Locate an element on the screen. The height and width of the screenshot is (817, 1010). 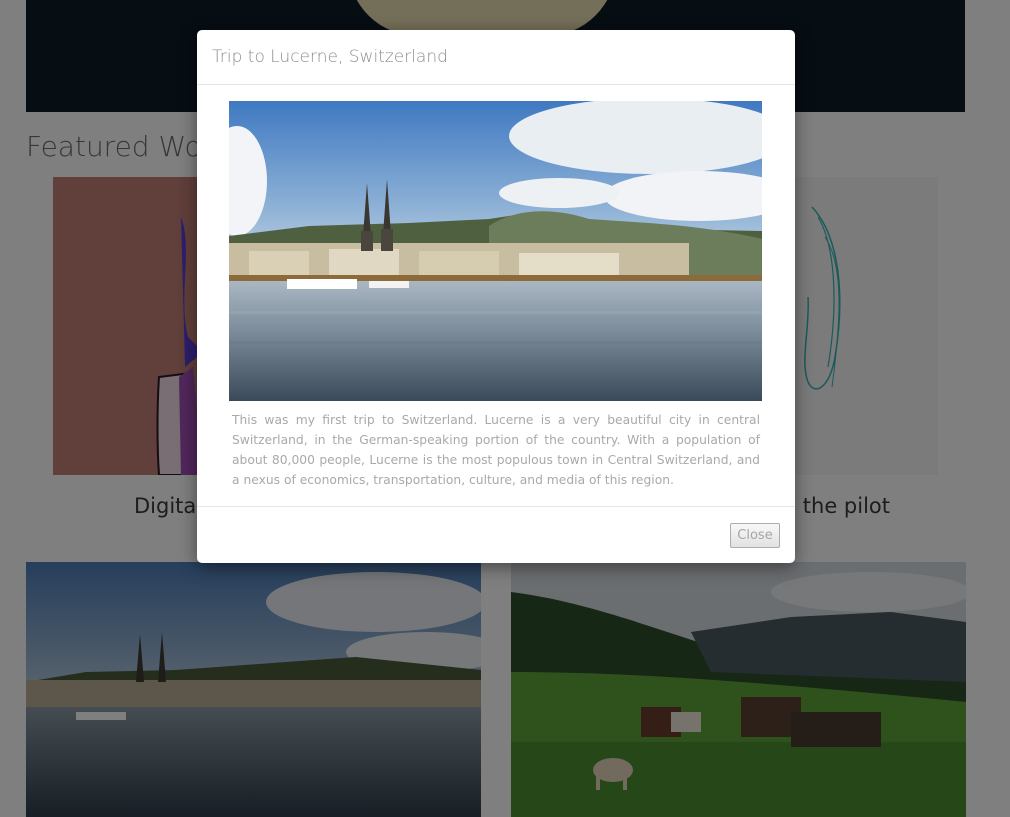
modal-footer: Close is located at coordinates (496, 535).